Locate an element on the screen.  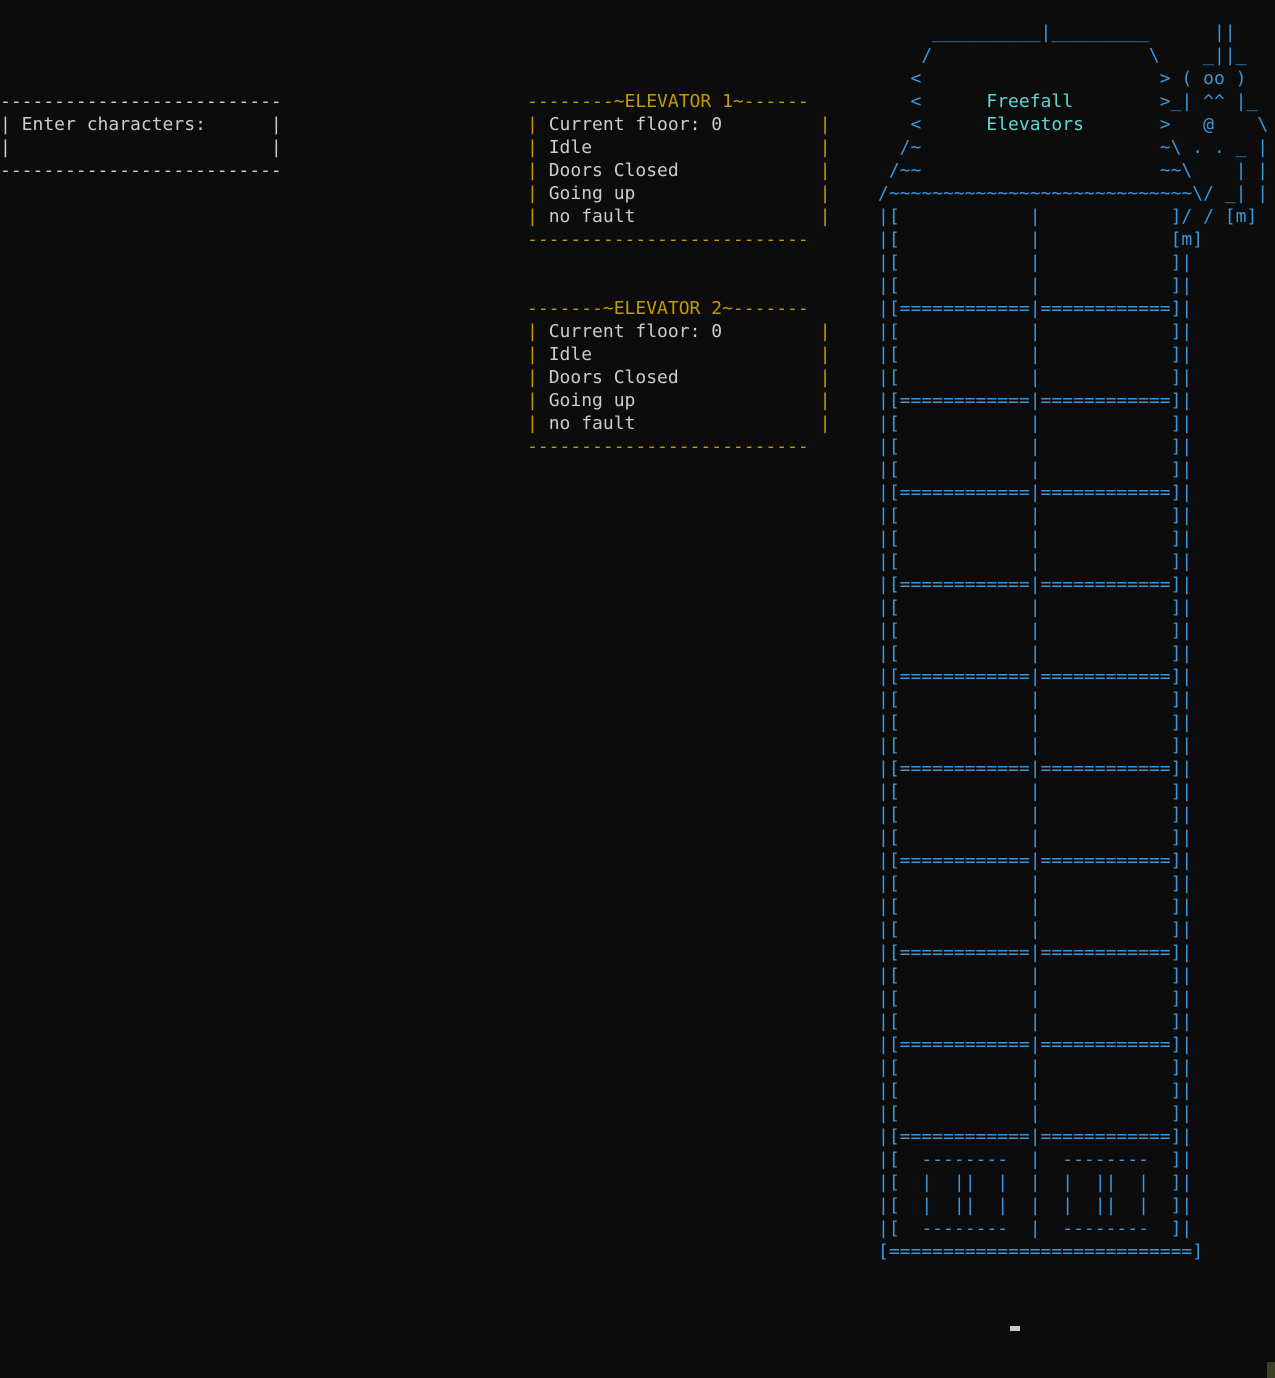
roof-line: |[ | ]/ / [m] is located at coordinates (1068, 216).